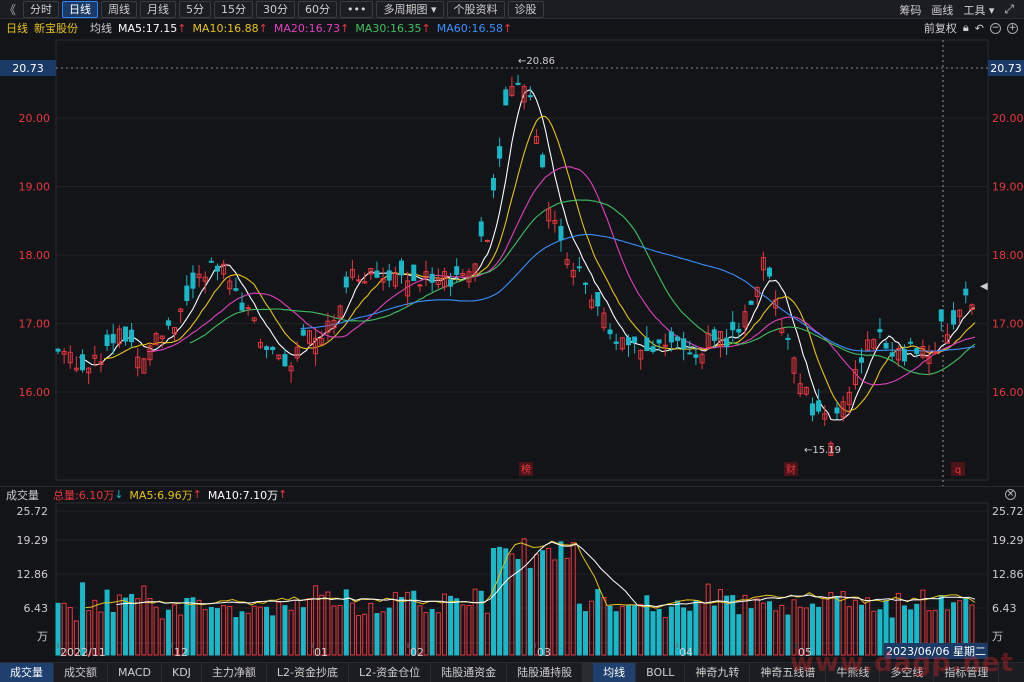 The width and height of the screenshot is (1024, 682). I want to click on low-price-label: ←15.19, so click(822, 450).